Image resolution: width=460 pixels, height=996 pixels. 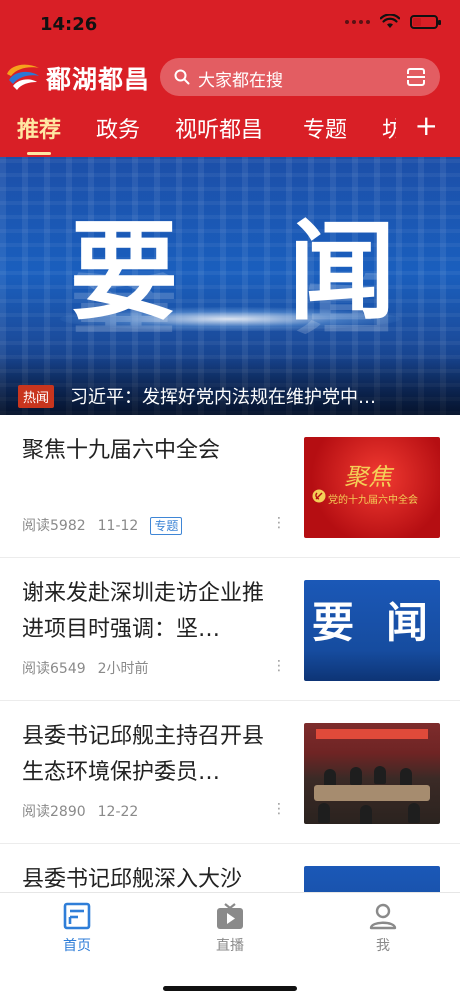 I want to click on scan-icon, so click(x=416, y=77).